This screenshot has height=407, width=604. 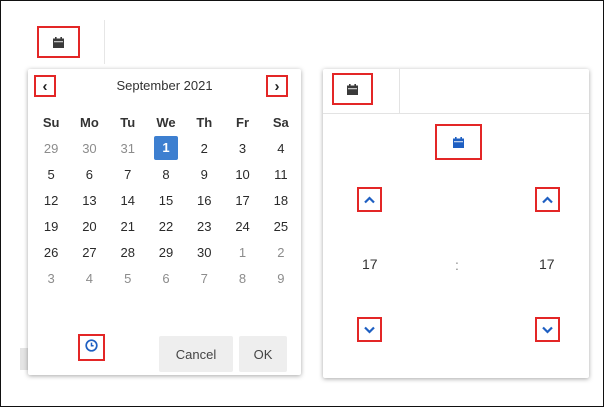 I want to click on weekday-label: Sa, so click(x=280, y=122).